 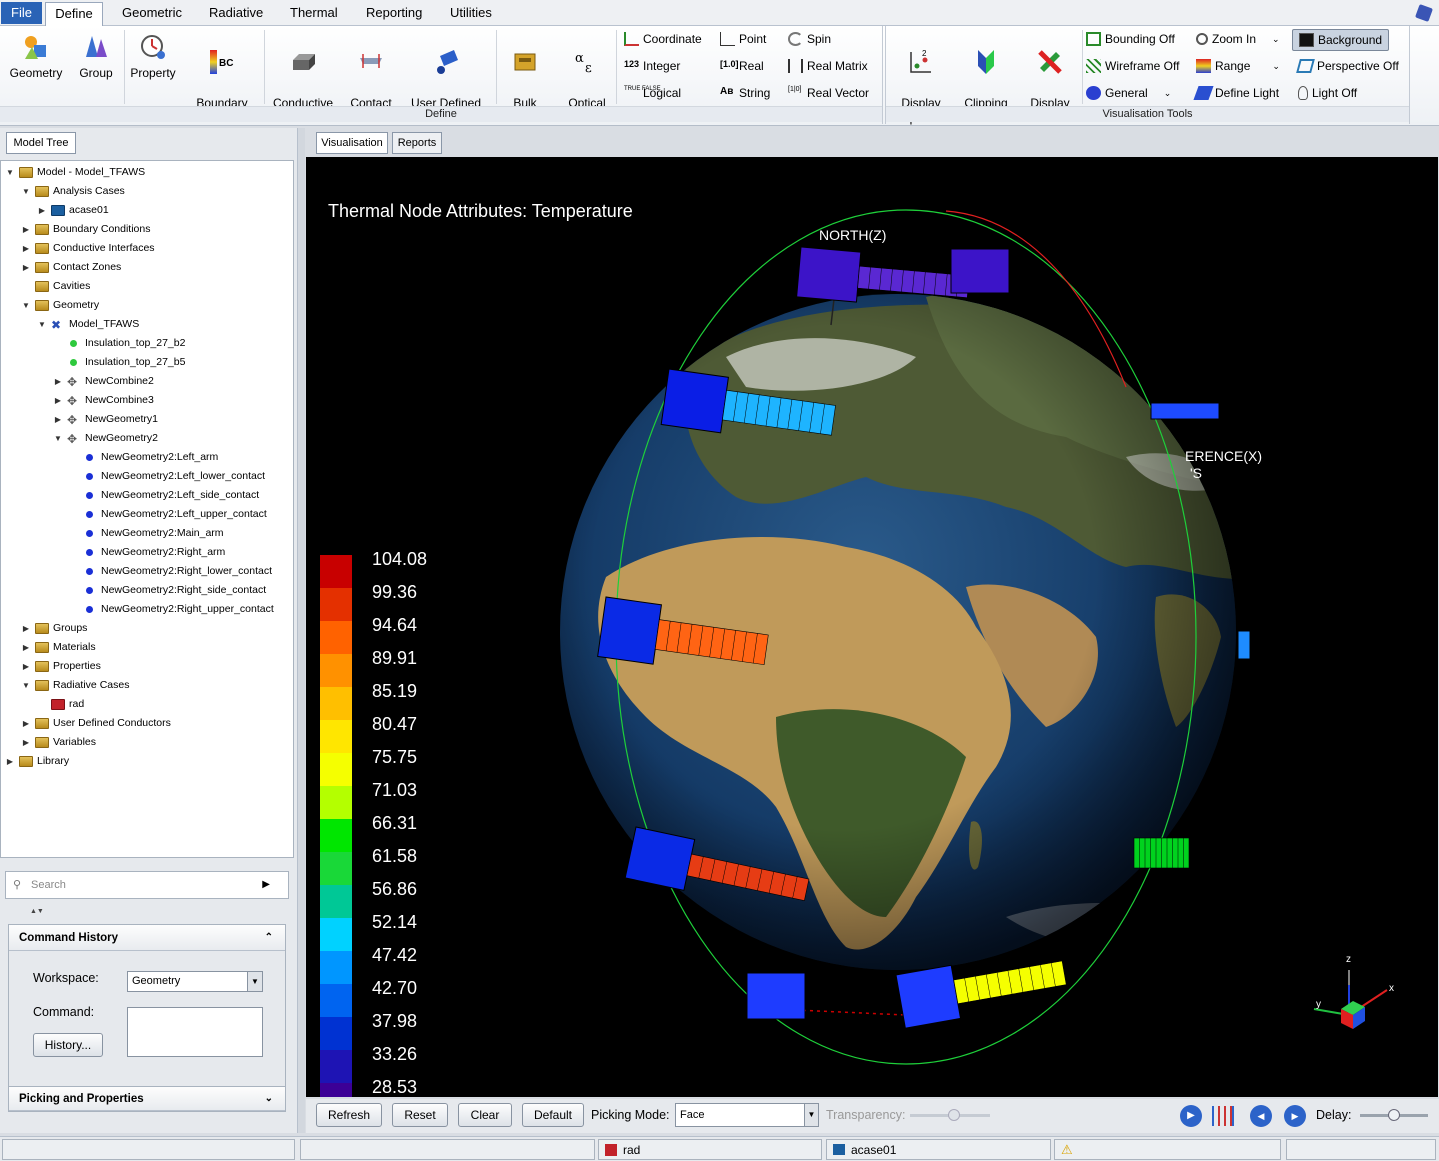 What do you see at coordinates (105, 419) in the screenshot?
I see `tree-item: ▶ ✥ NewGeometry1` at bounding box center [105, 419].